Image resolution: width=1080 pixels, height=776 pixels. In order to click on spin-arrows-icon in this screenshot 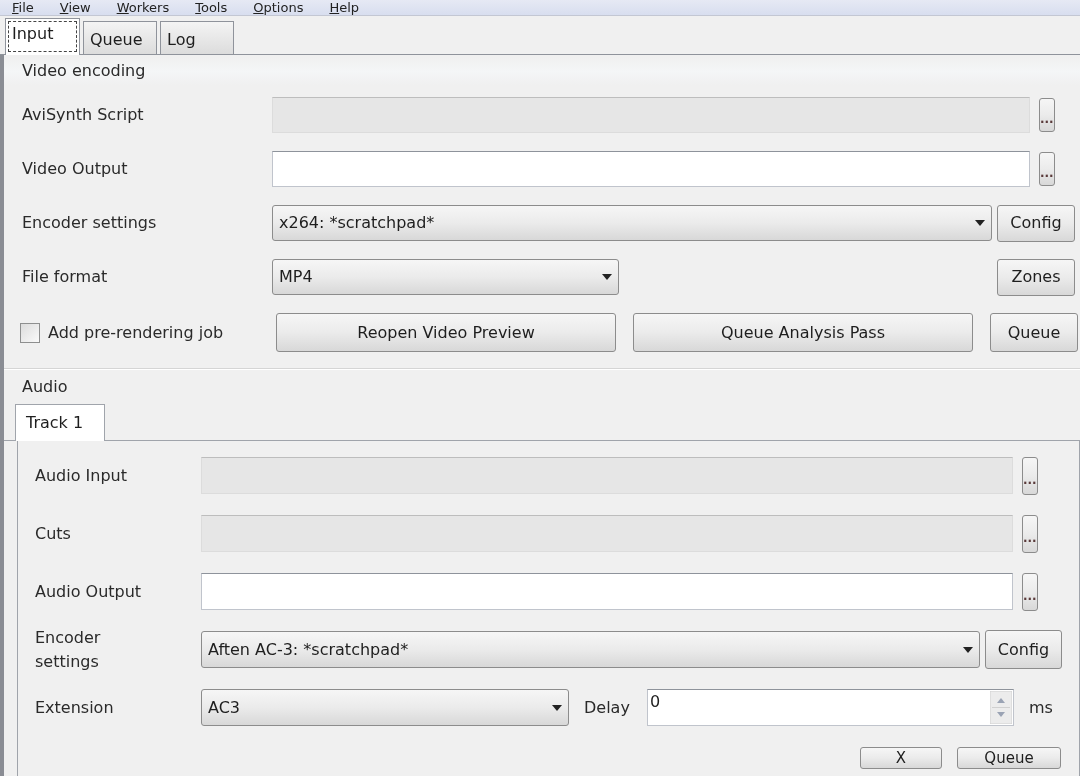, I will do `click(1000, 707)`.